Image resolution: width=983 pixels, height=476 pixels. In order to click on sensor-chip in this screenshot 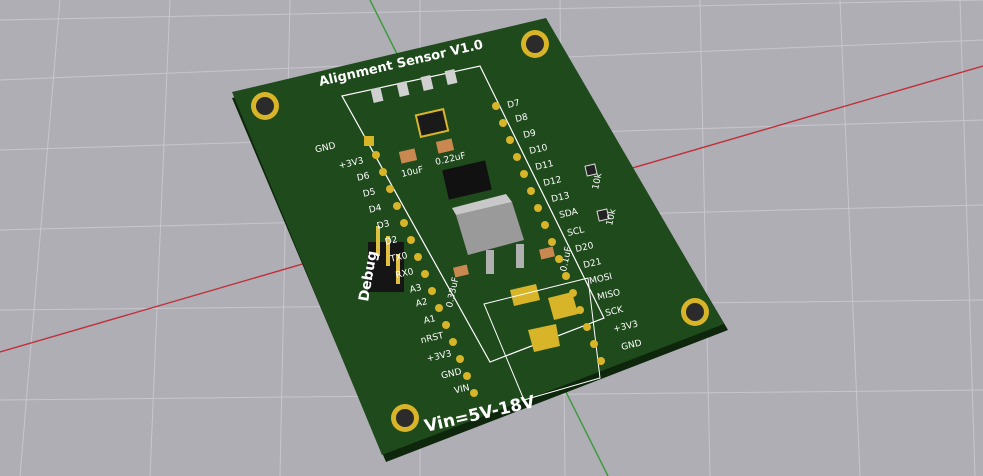, I will do `click(432, 123)`.